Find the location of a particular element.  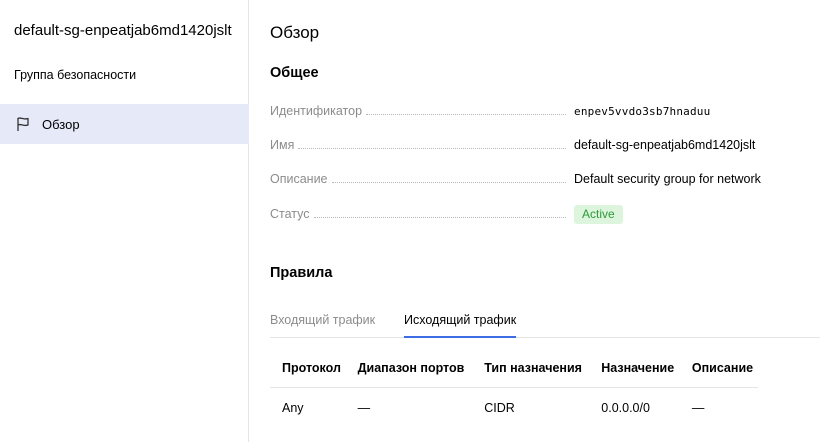

sidebar-item-label: Обзор is located at coordinates (61, 124).